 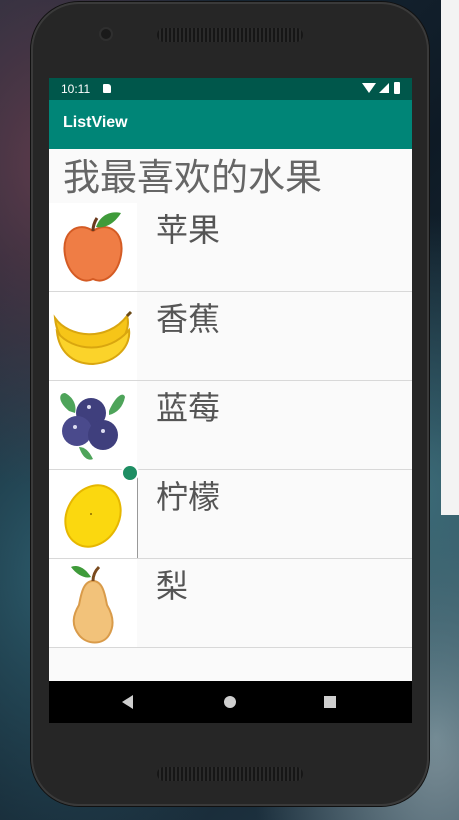 What do you see at coordinates (450, 257) in the screenshot?
I see `side-panel` at bounding box center [450, 257].